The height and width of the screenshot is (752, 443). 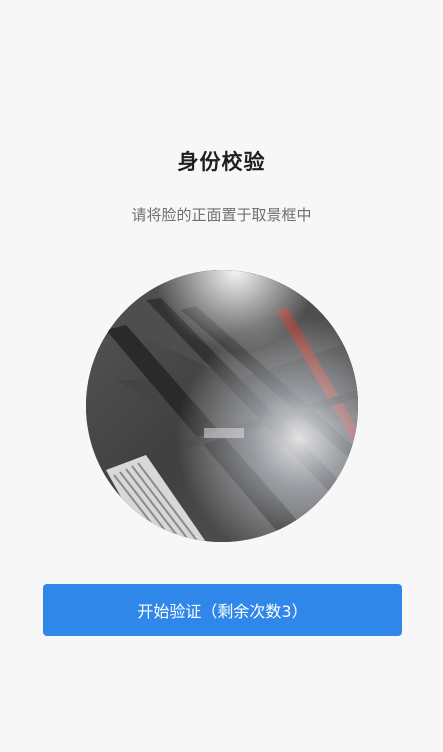 What do you see at coordinates (222, 610) in the screenshot?
I see `start-verification-button: 开始验证（剩余次数3）` at bounding box center [222, 610].